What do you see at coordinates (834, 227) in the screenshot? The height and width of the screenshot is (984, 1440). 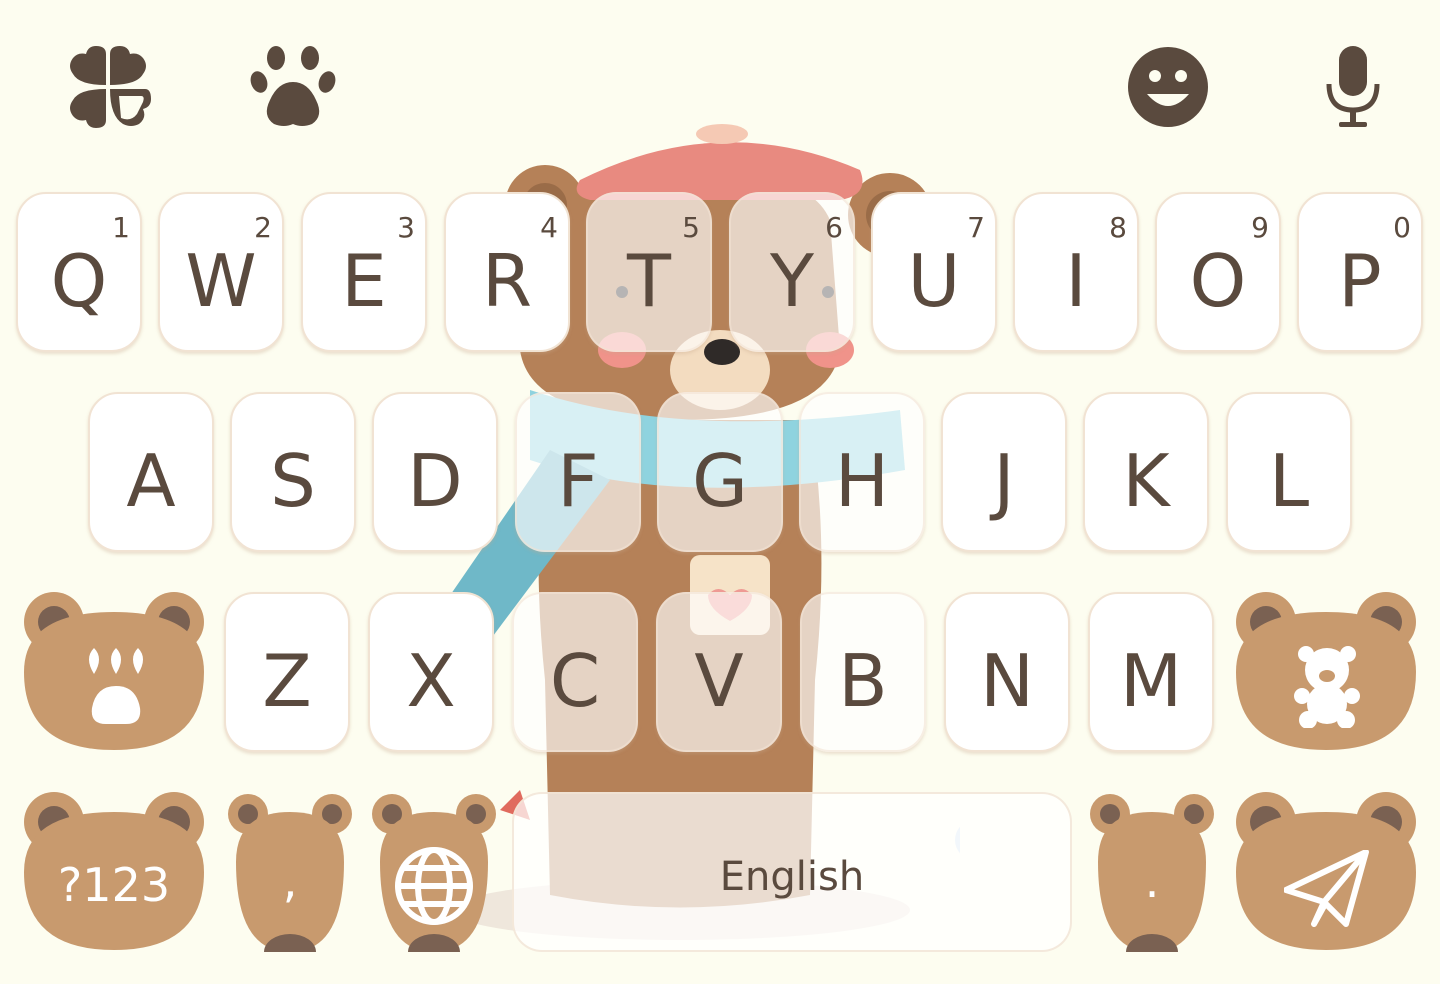 I see `key-number-hint: 6` at bounding box center [834, 227].